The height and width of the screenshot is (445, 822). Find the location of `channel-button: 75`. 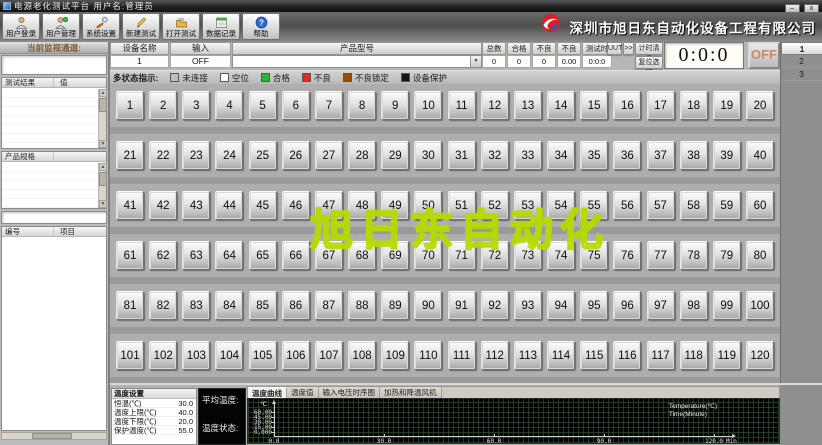

channel-button: 75 is located at coordinates (594, 255).